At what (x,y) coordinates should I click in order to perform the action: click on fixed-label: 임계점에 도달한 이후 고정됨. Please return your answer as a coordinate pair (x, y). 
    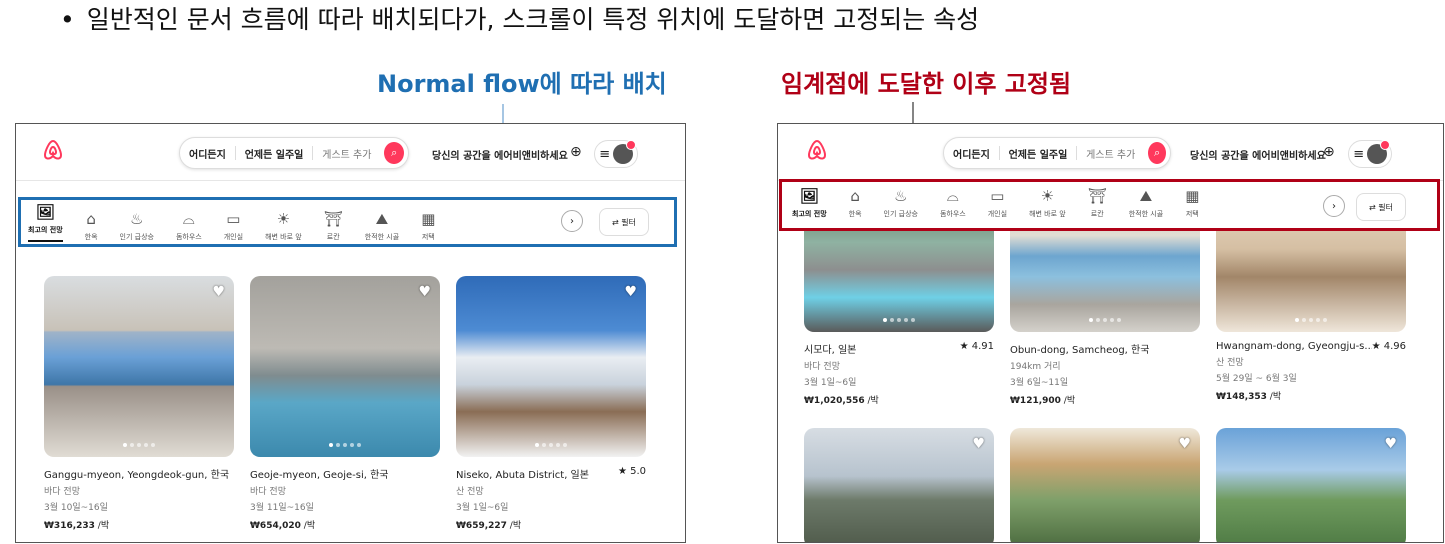
    Looking at the image, I should click on (926, 84).